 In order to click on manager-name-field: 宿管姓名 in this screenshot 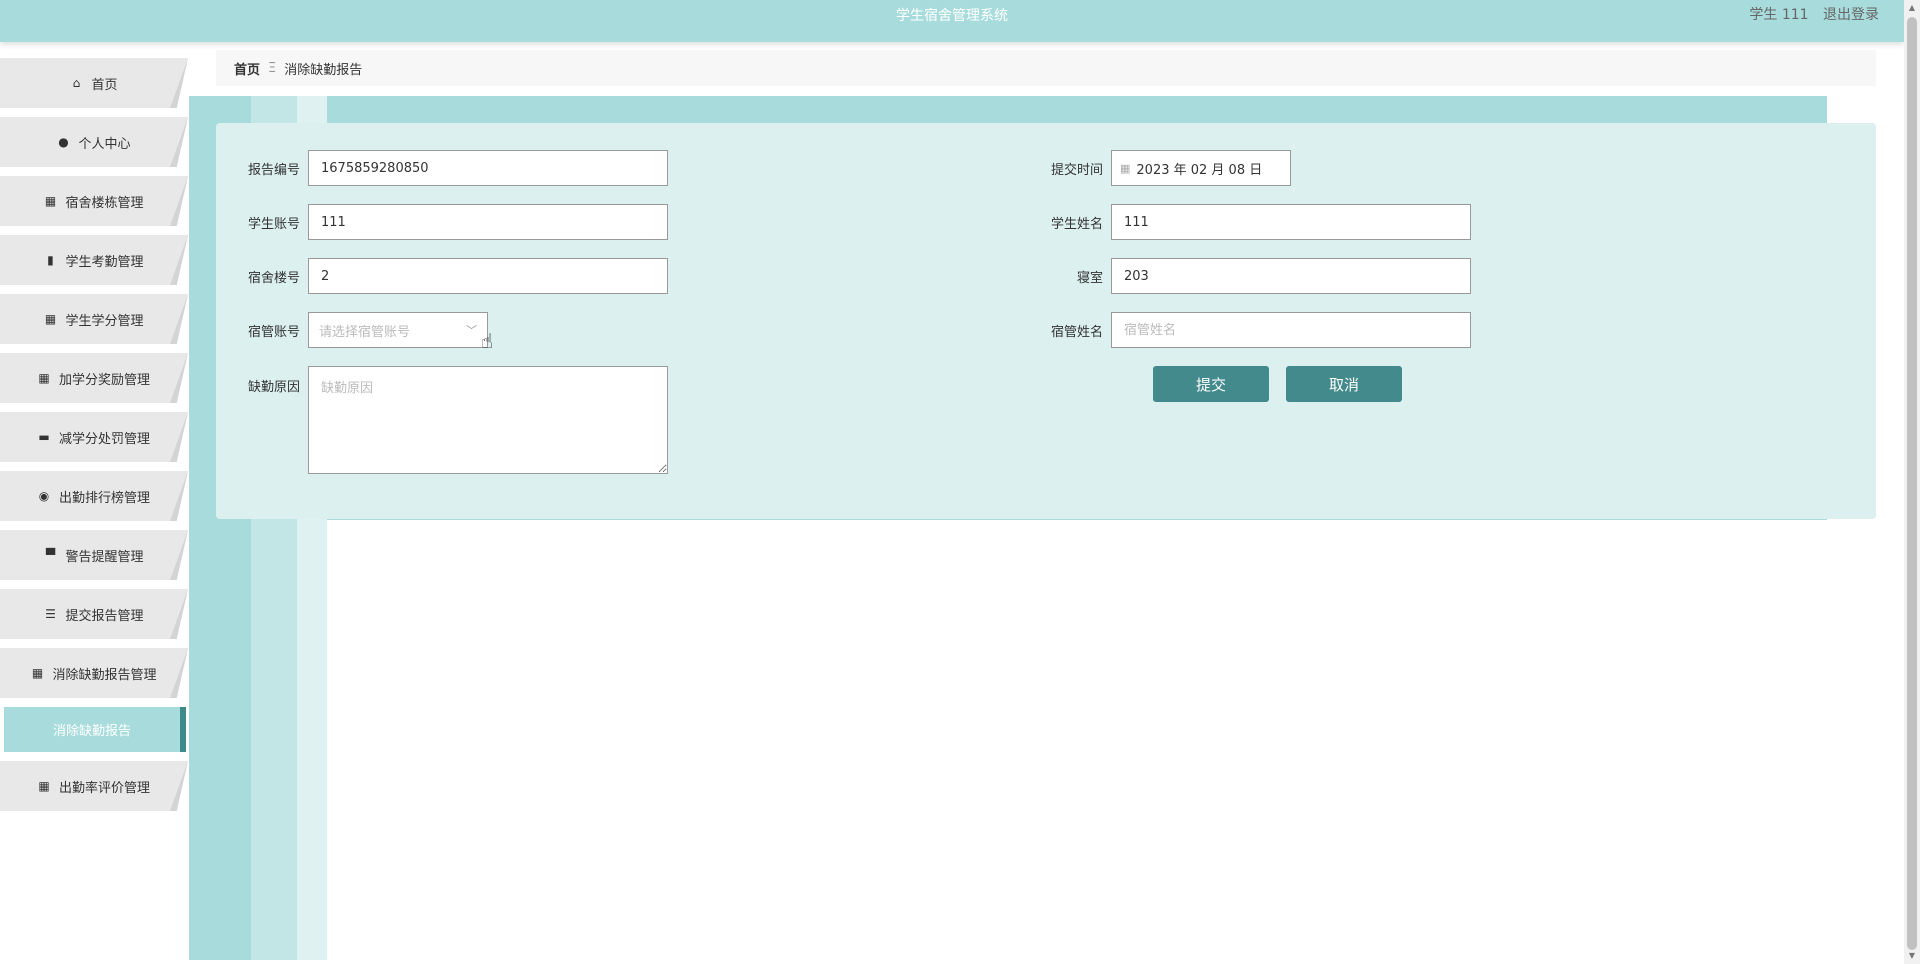, I will do `click(1245, 330)`.